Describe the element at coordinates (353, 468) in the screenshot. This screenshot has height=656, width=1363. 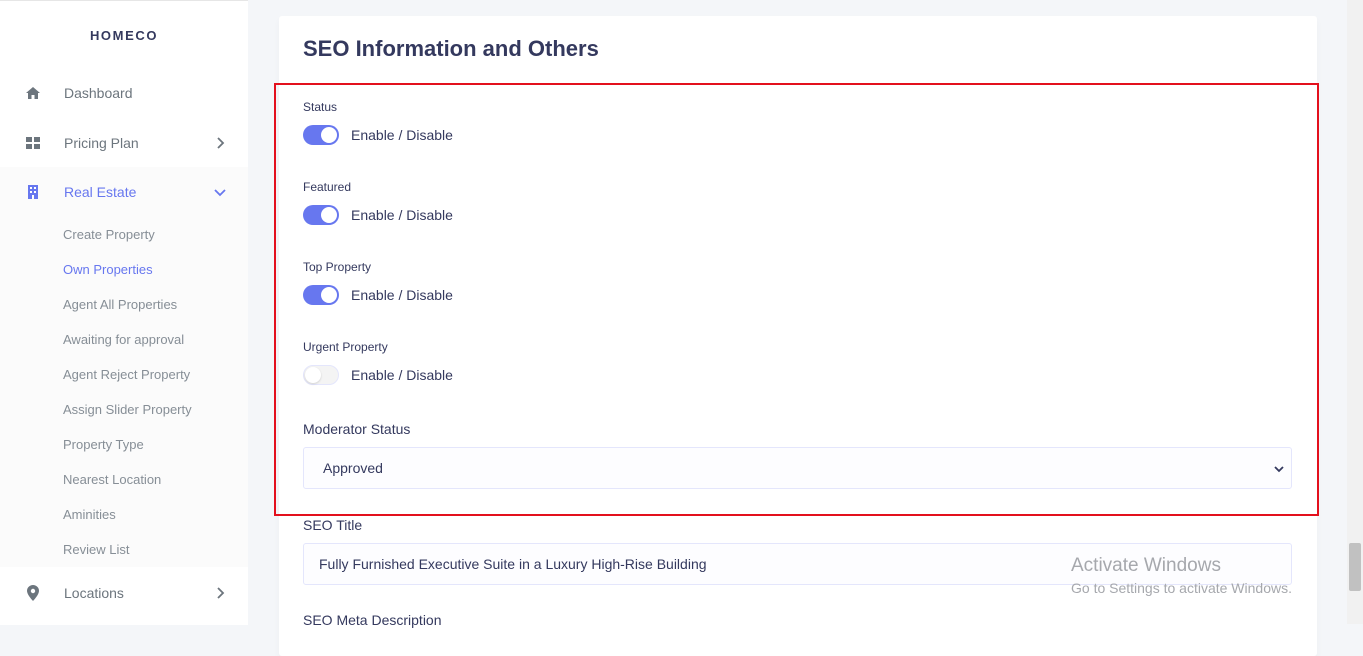
I see `moderator-status-value: Approved` at that location.